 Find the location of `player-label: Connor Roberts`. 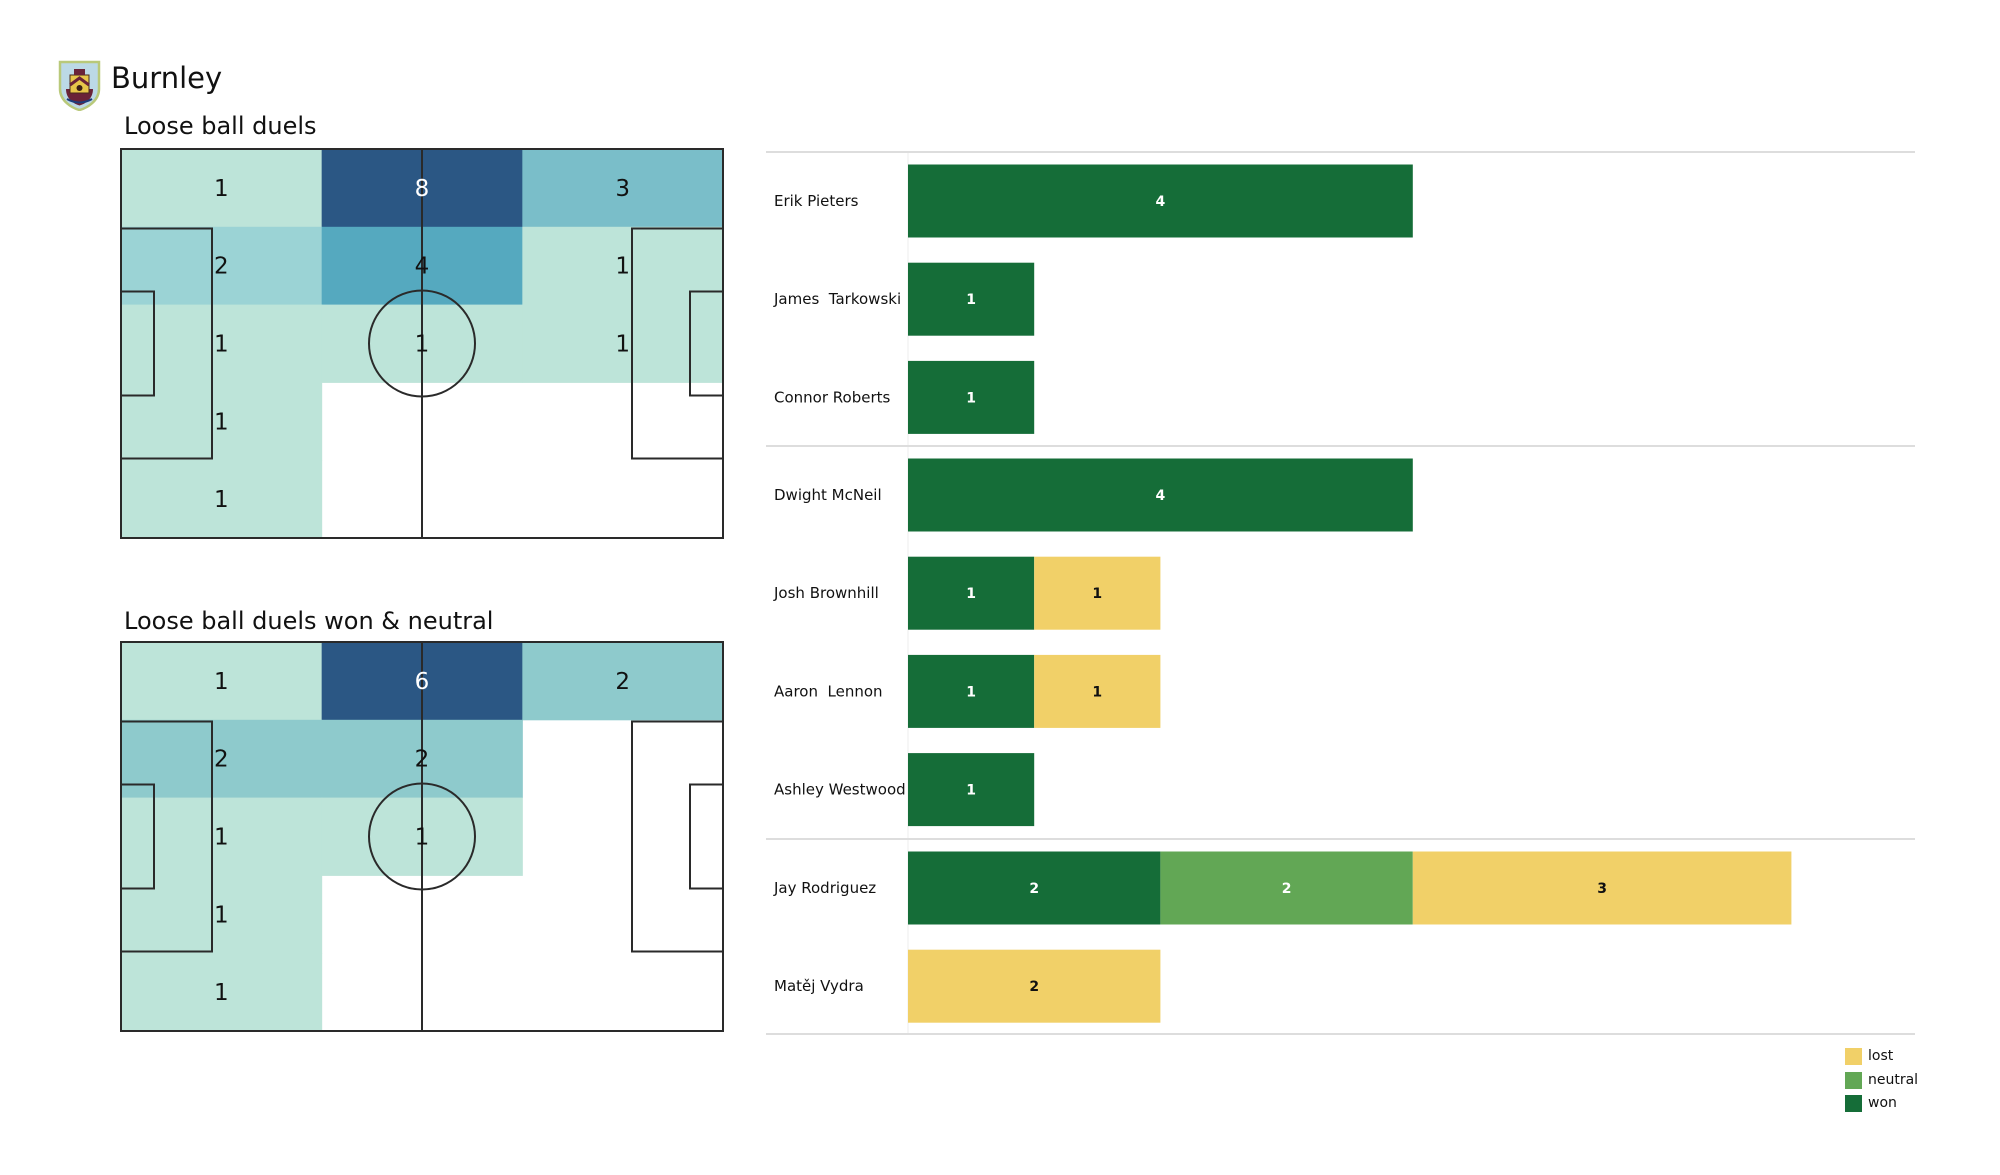

player-label: Connor Roberts is located at coordinates (832, 397).